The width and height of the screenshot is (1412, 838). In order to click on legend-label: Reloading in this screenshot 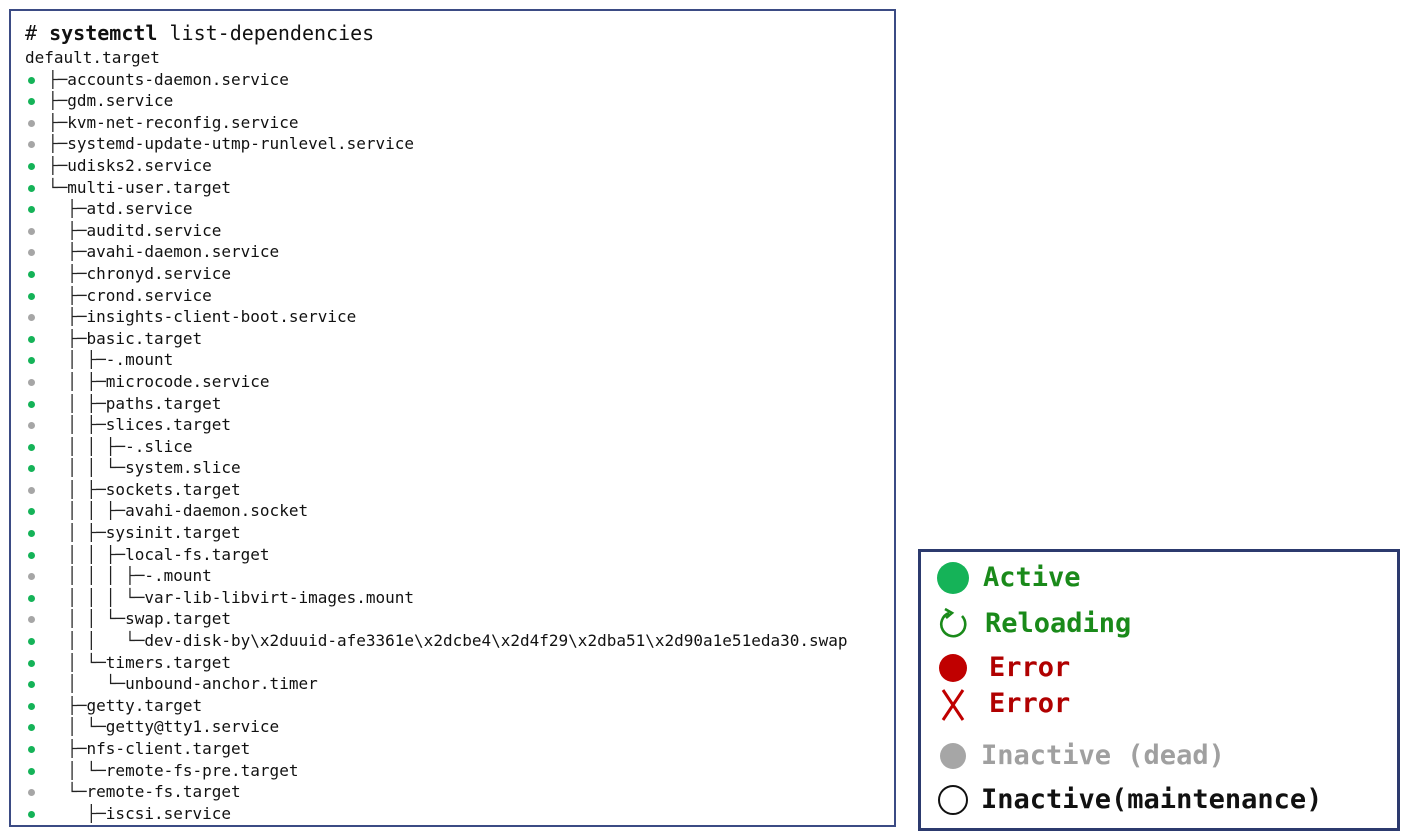, I will do `click(1058, 623)`.